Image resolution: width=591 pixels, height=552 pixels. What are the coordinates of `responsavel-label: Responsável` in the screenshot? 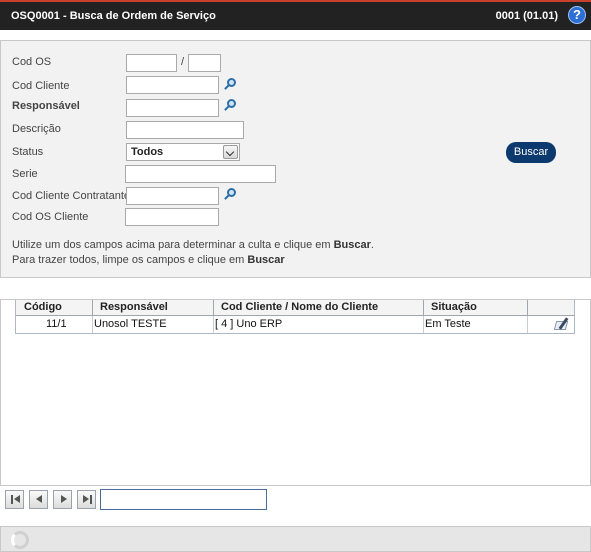 It's located at (46, 106).